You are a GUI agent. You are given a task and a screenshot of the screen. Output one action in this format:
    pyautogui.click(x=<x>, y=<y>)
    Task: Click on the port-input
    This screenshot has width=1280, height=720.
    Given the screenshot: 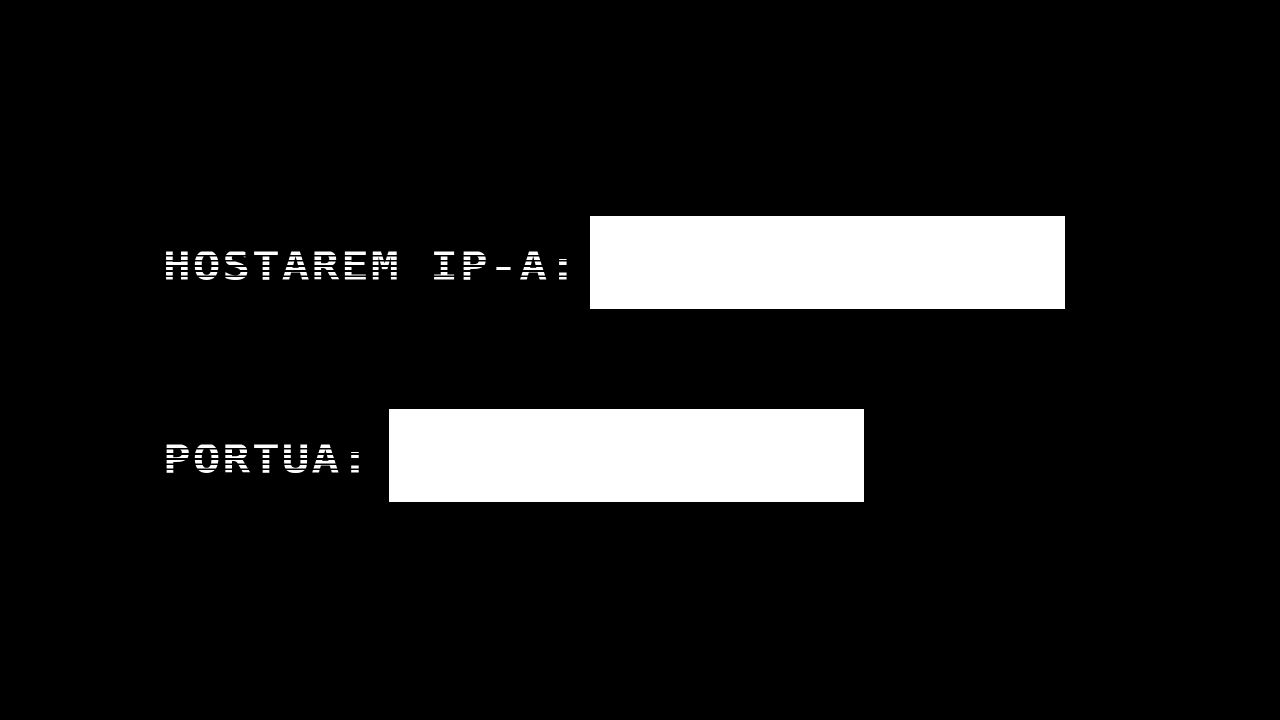 What is the action you would take?
    pyautogui.click(x=626, y=455)
    